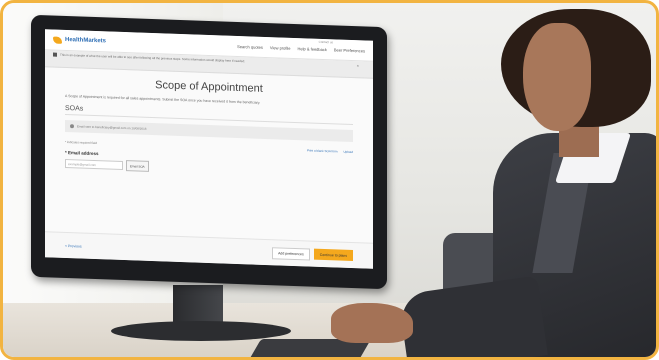 The width and height of the screenshot is (659, 360). Describe the element at coordinates (201, 331) in the screenshot. I see `monitor-base` at that location.